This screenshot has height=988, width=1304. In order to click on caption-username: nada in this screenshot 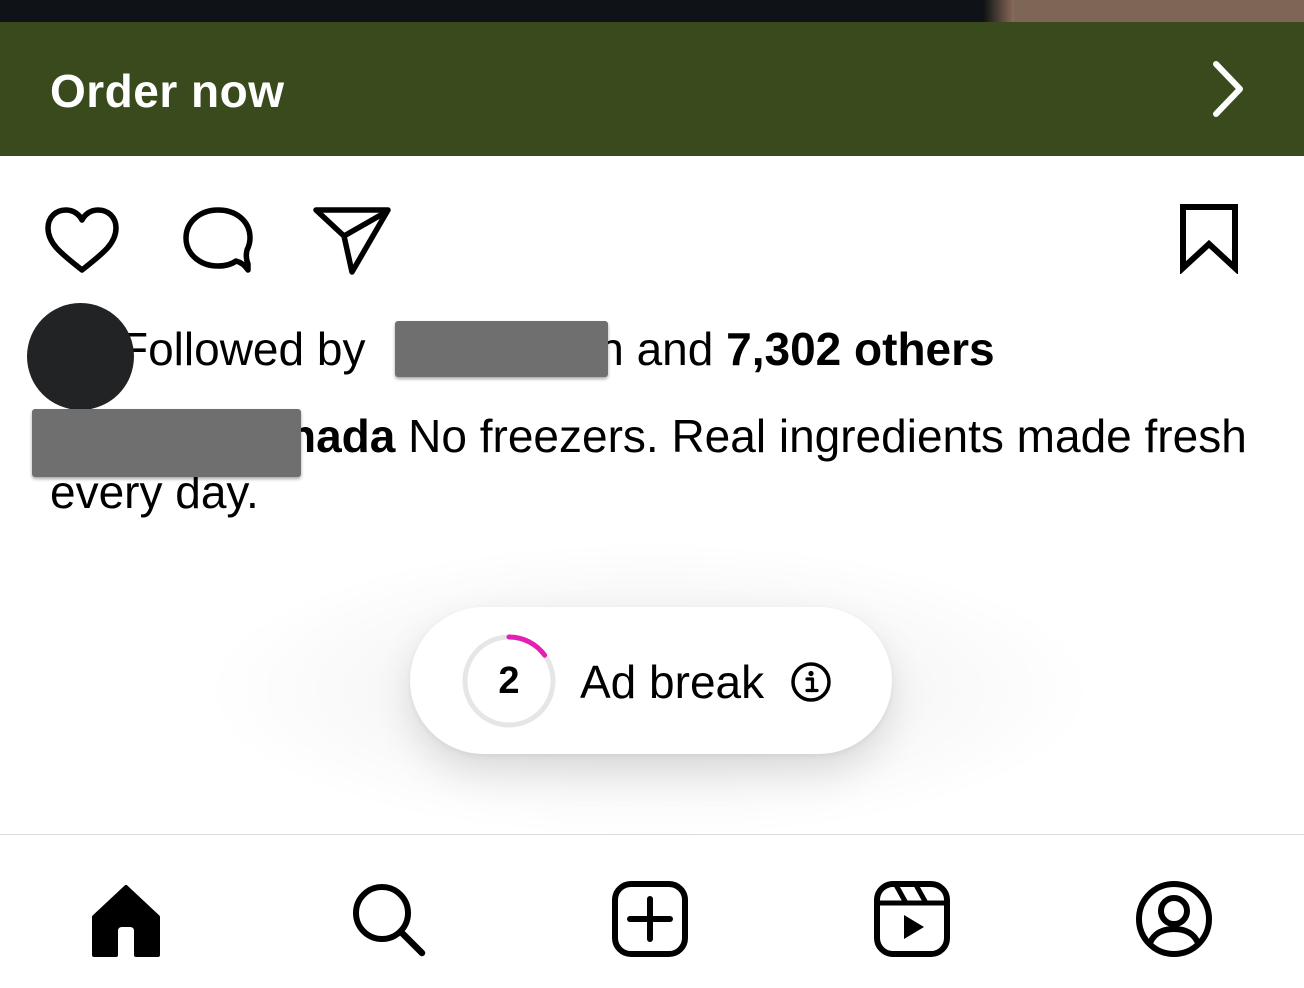, I will do `click(341, 436)`.